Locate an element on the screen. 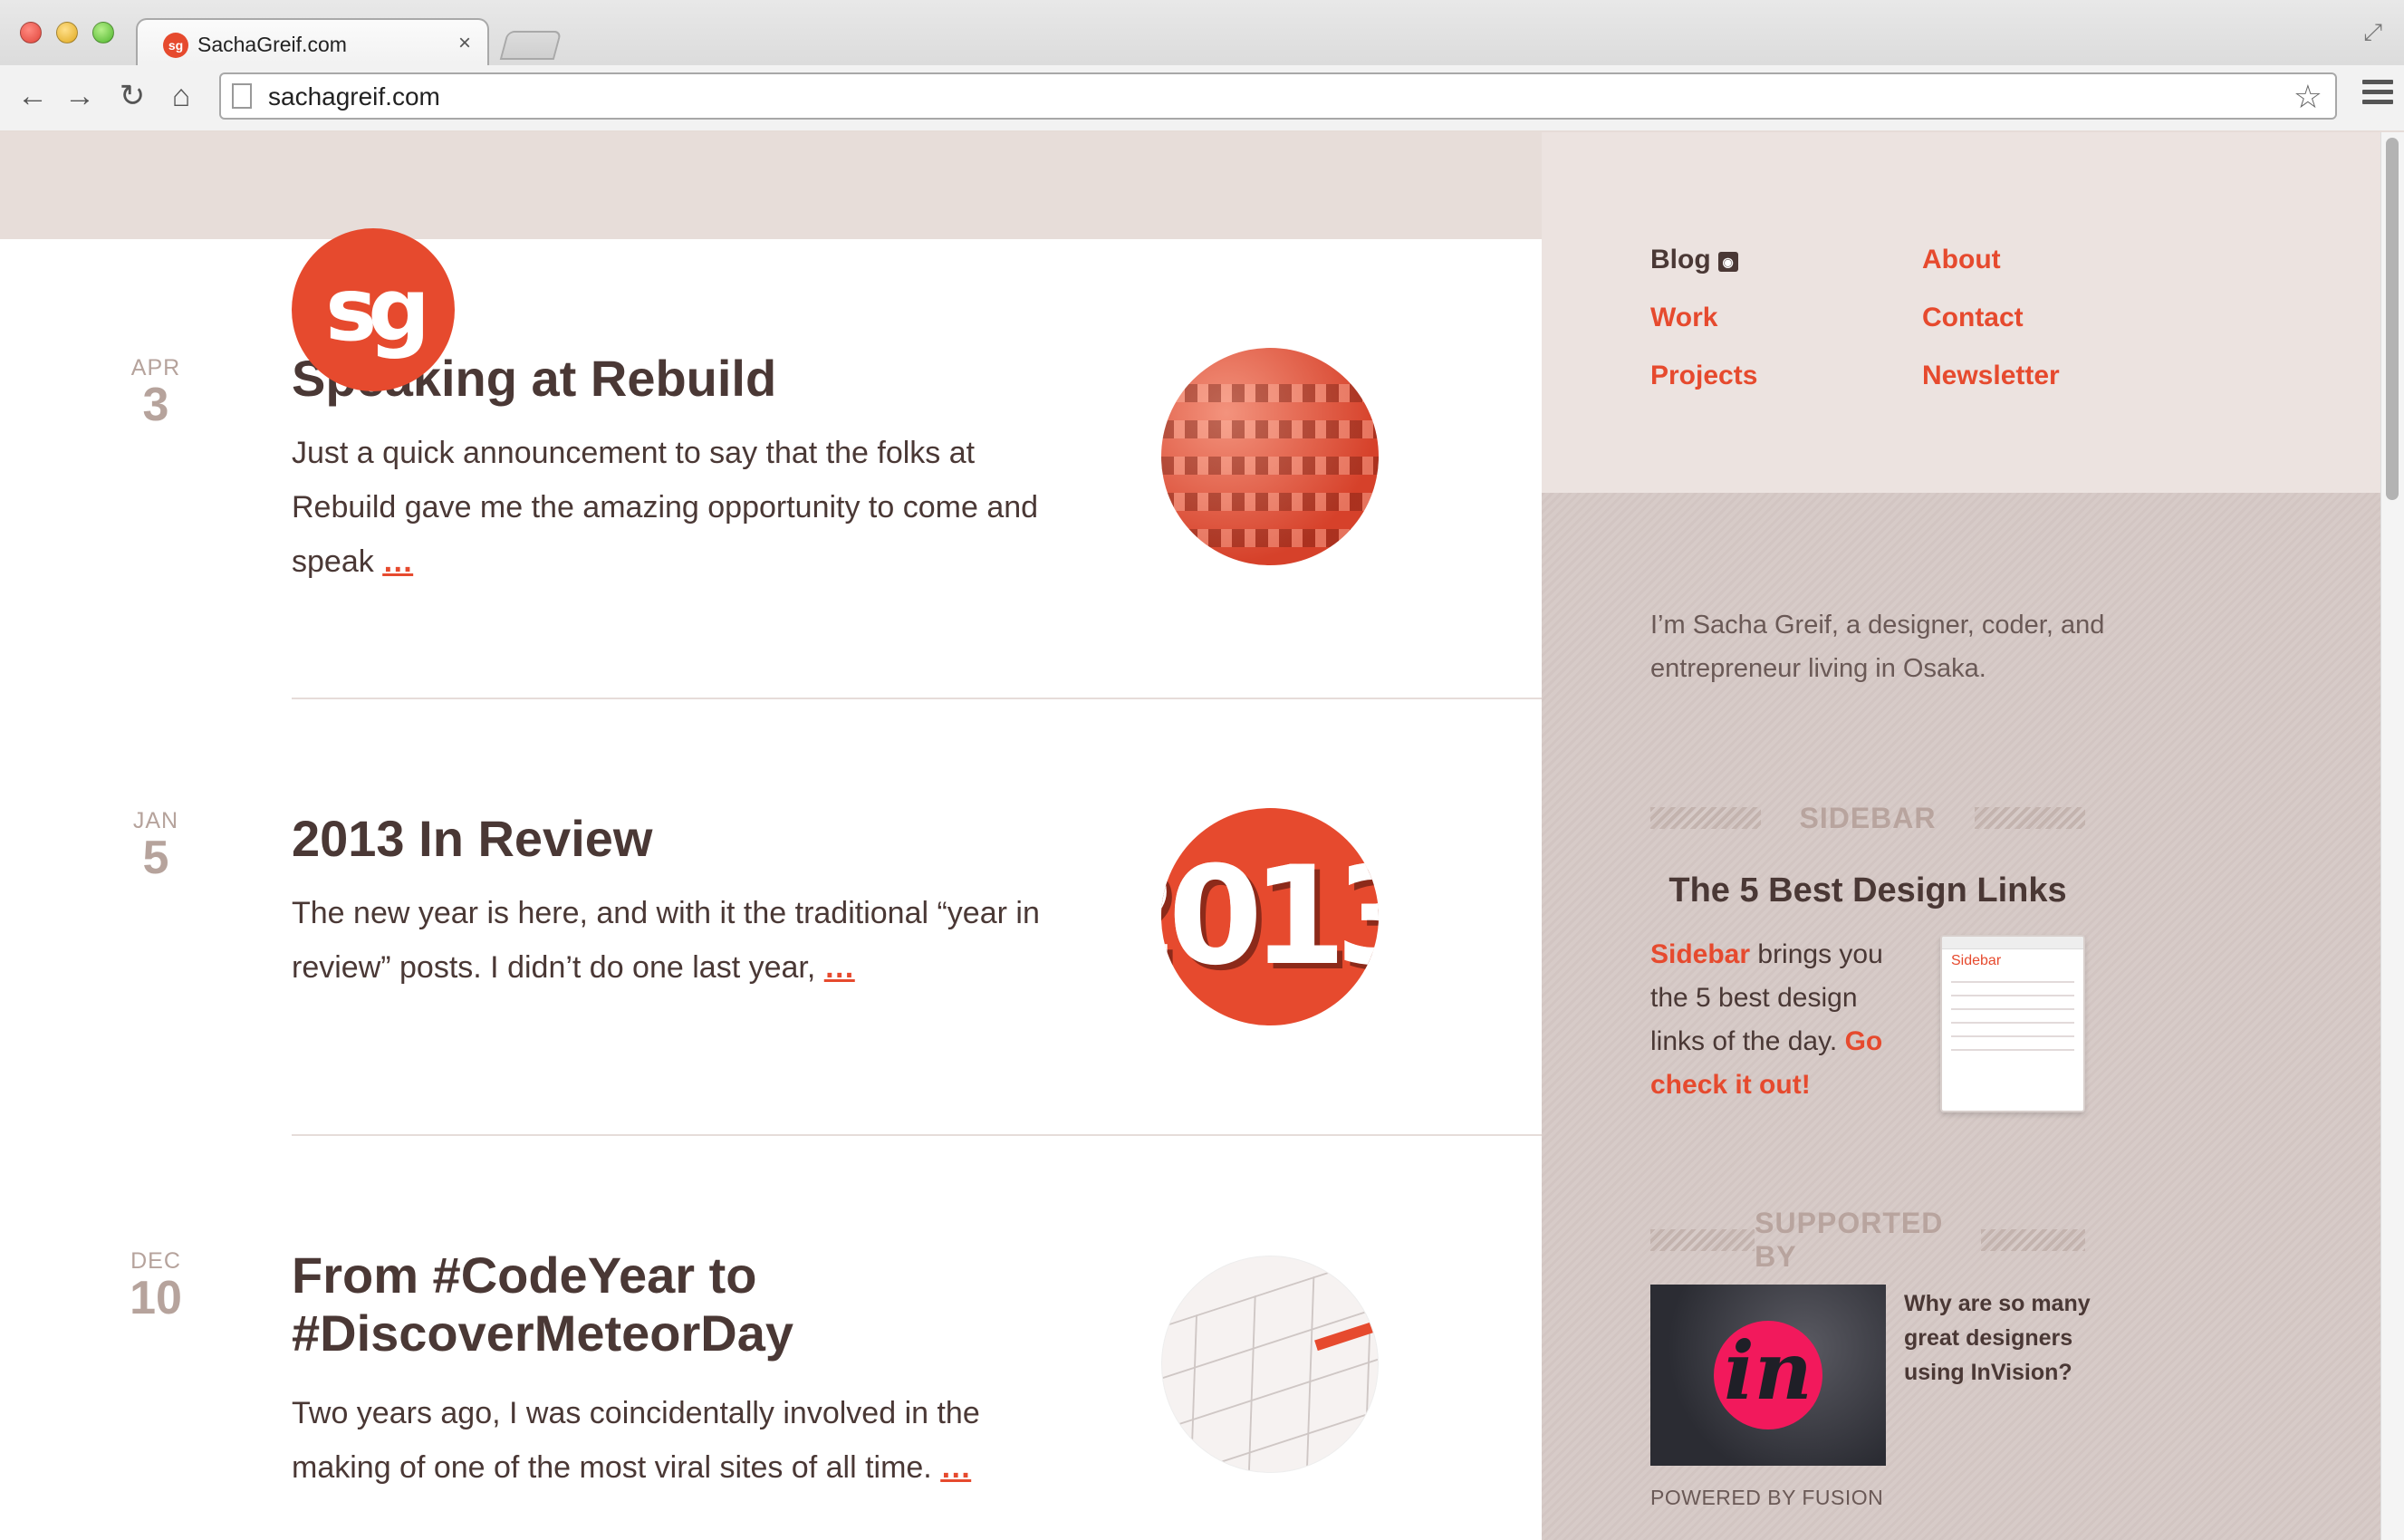  section-label: SUPPORTED BY is located at coordinates (1849, 1240).